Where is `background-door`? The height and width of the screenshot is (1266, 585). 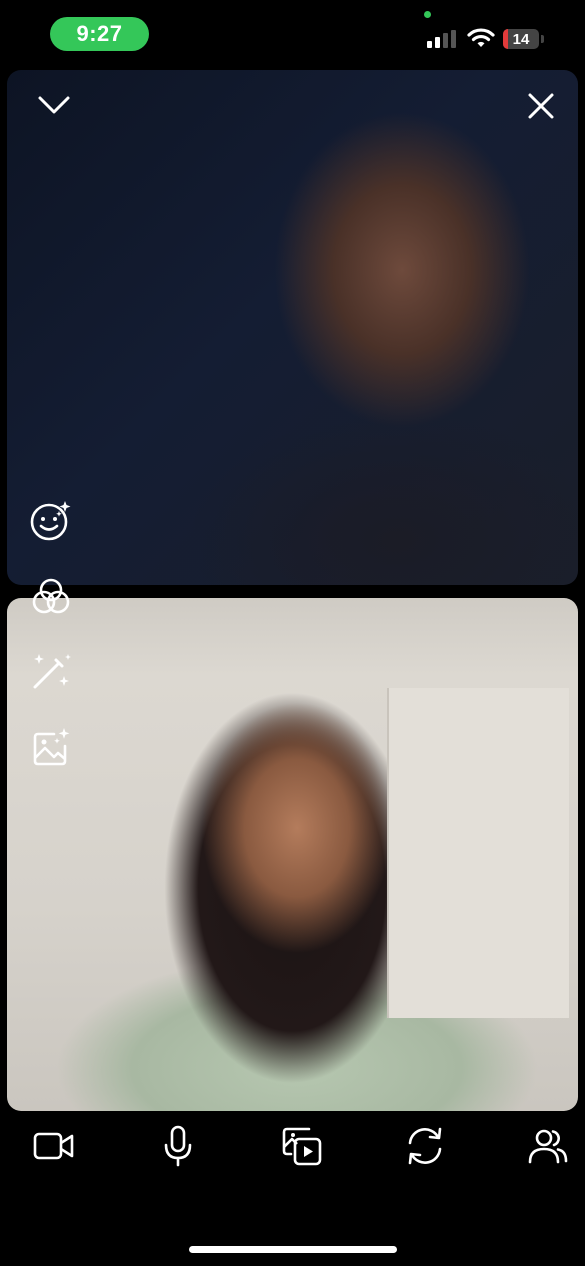 background-door is located at coordinates (478, 853).